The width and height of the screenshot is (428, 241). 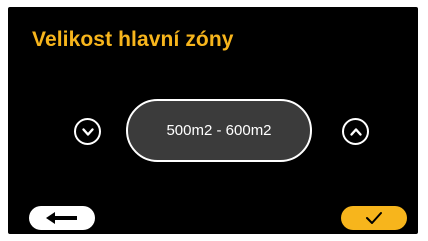 I want to click on confirm-button, so click(x=374, y=218).